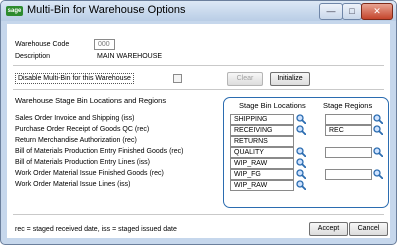 This screenshot has height=245, width=397. Describe the element at coordinates (262, 119) in the screenshot. I see `stage-bin-field: SHIPPING` at that location.